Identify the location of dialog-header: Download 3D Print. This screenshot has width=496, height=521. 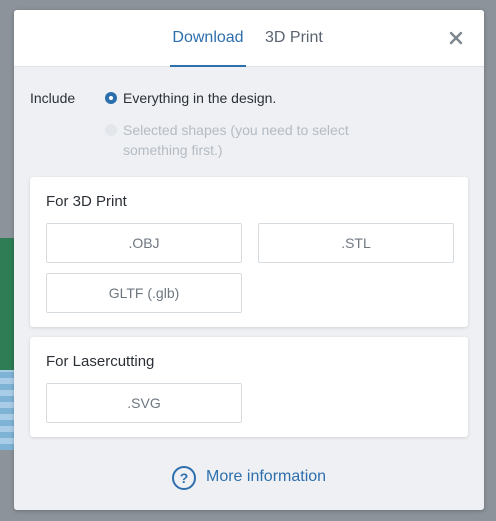
(249, 38).